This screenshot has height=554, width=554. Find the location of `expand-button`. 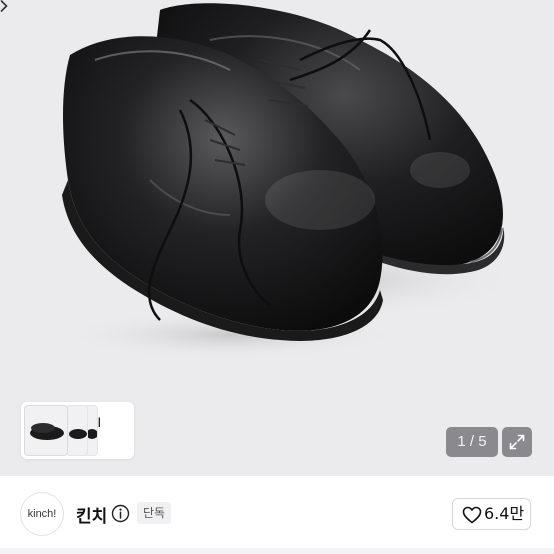

expand-button is located at coordinates (517, 442).